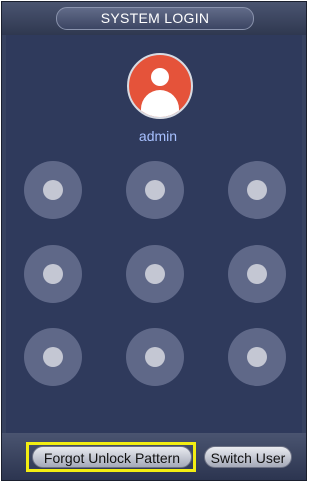 The image size is (320, 482). Describe the element at coordinates (158, 136) in the screenshot. I see `username-label: admin` at that location.